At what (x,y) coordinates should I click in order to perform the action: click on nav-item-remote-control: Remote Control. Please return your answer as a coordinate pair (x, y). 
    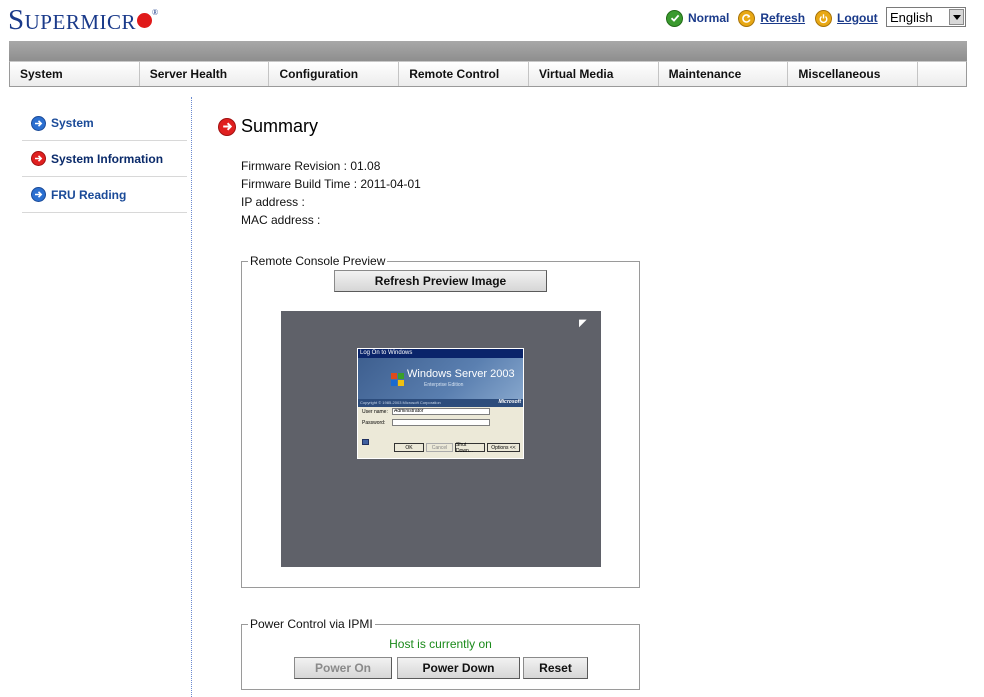
    Looking at the image, I should click on (464, 74).